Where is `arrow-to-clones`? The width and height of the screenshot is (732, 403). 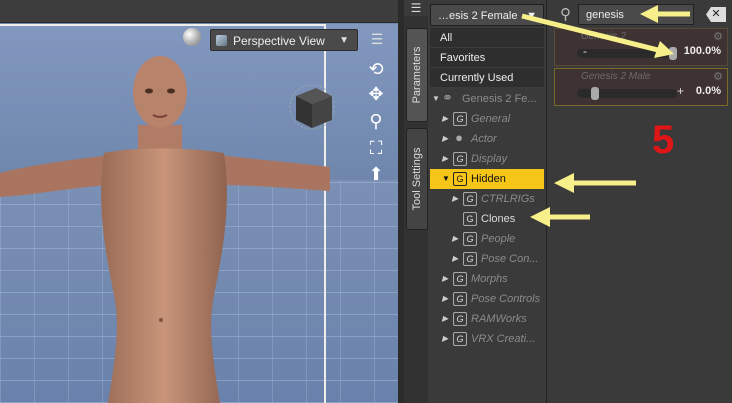 arrow-to-clones is located at coordinates (560, 217).